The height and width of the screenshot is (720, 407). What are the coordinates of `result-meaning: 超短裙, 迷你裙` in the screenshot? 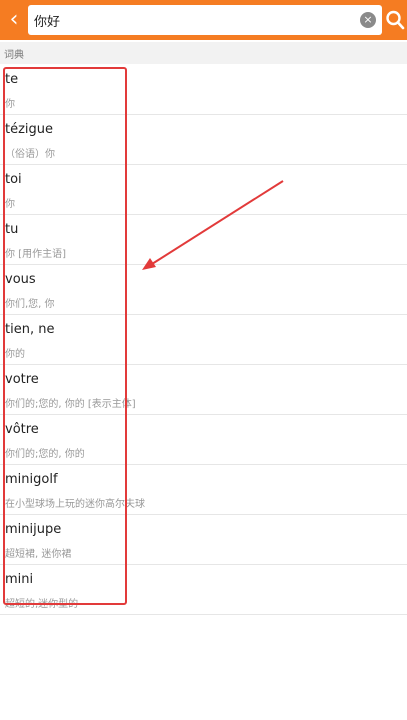 It's located at (38, 554).